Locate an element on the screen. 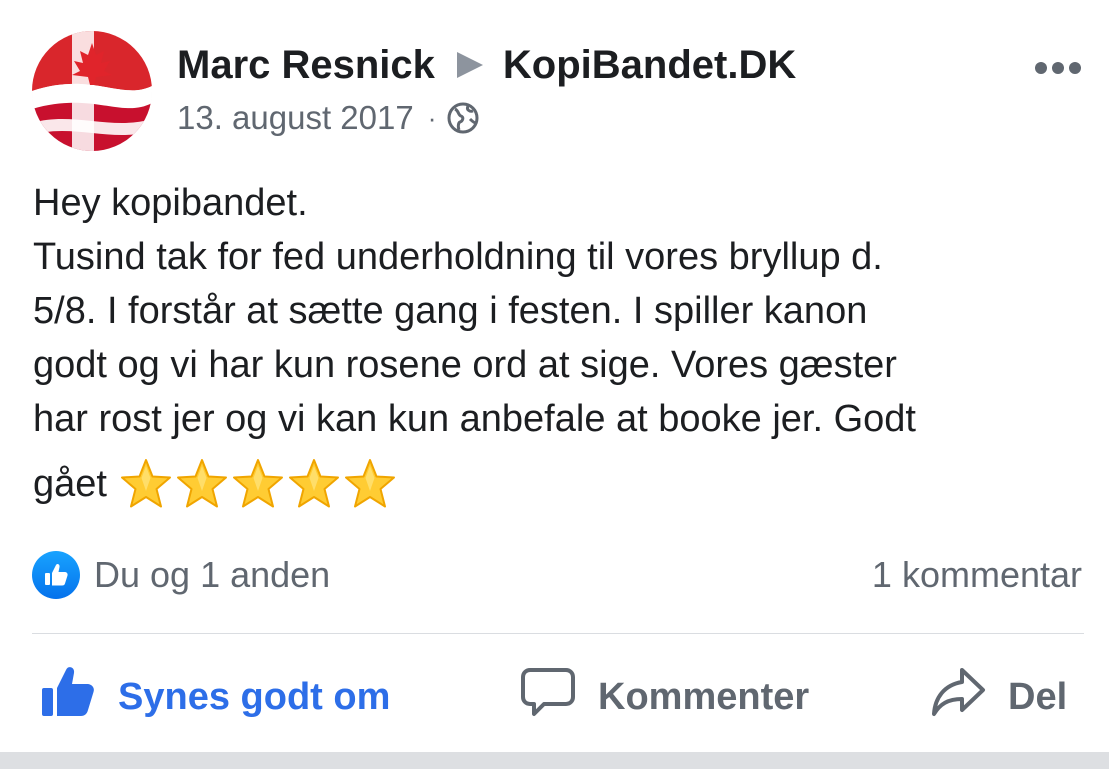 The width and height of the screenshot is (1109, 769). post-text-last-line: gået is located at coordinates (558, 484).